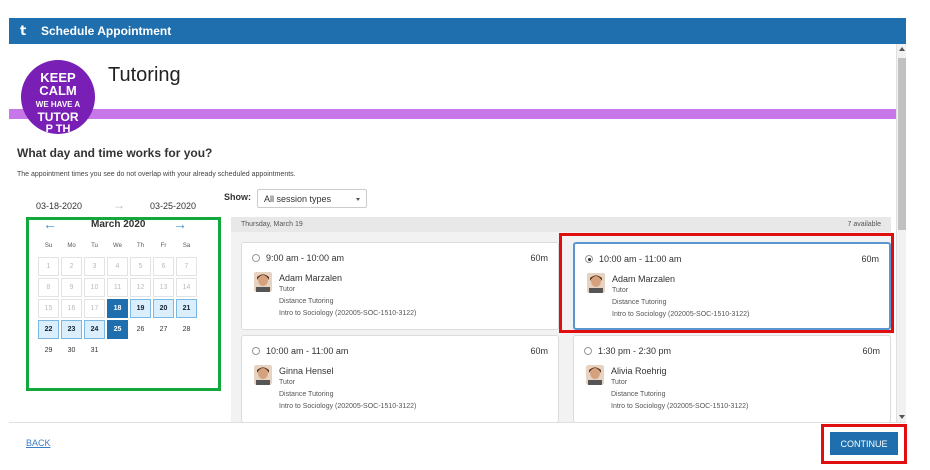 This screenshot has height=470, width=930. I want to click on calendar-day: 18, so click(117, 308).